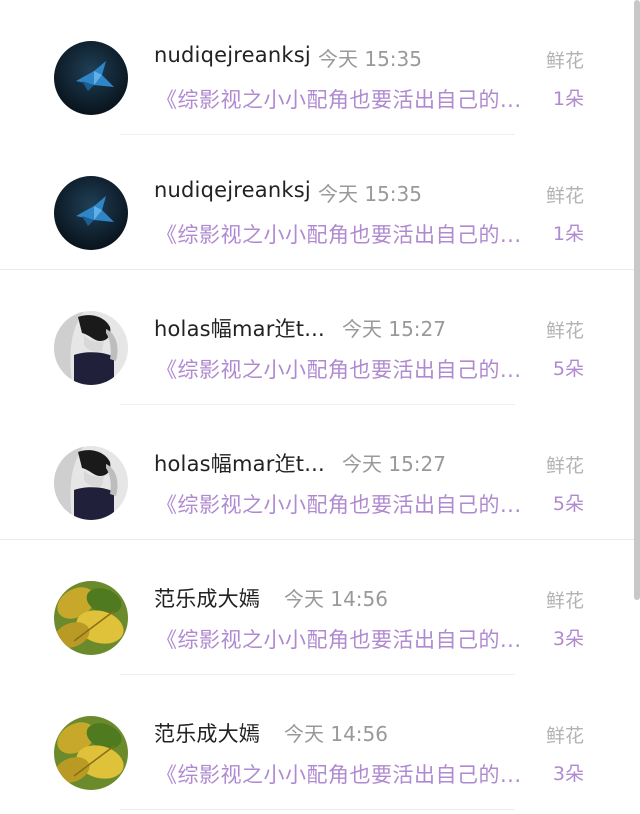 Image resolution: width=640 pixels, height=814 pixels. What do you see at coordinates (317, 809) in the screenshot?
I see `divider` at bounding box center [317, 809].